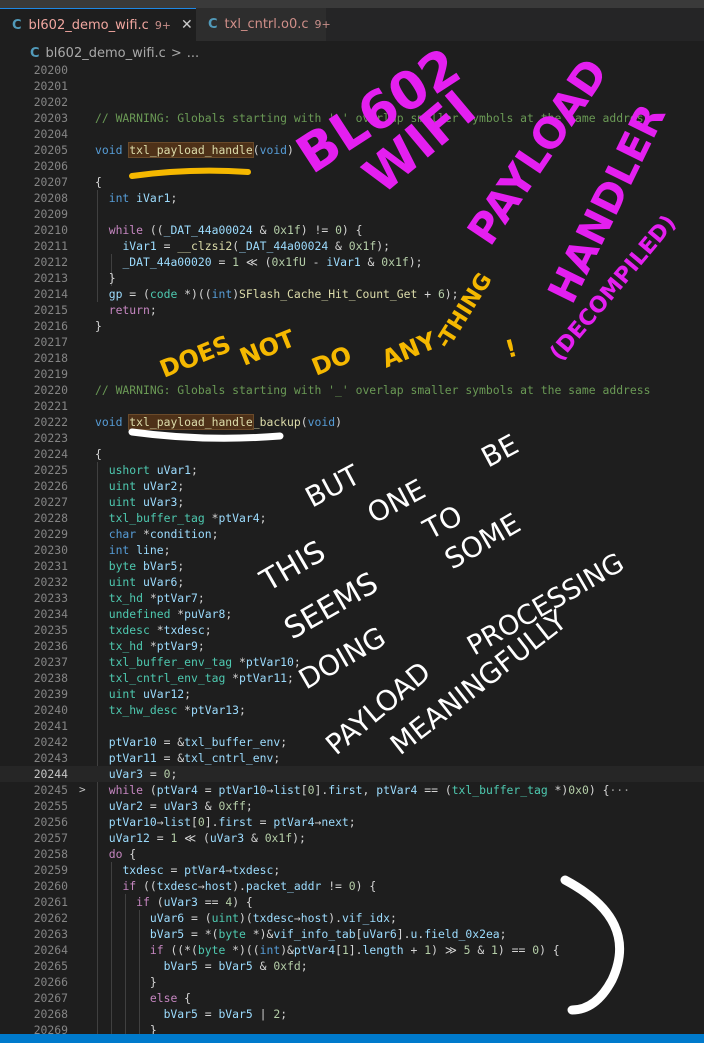 Image resolution: width=704 pixels, height=1043 pixels. What do you see at coordinates (333, 486) in the screenshot?
I see `annotation-note: BUT` at bounding box center [333, 486].